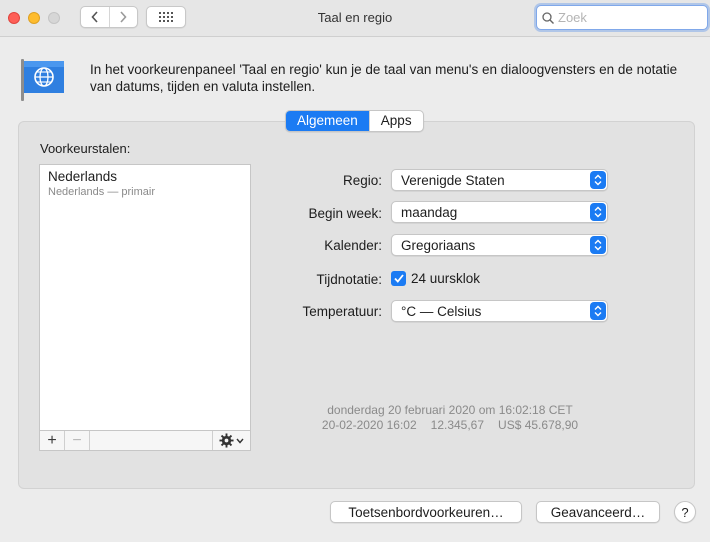 This screenshot has width=710, height=542. I want to click on region-value: Verenigde Staten, so click(453, 180).